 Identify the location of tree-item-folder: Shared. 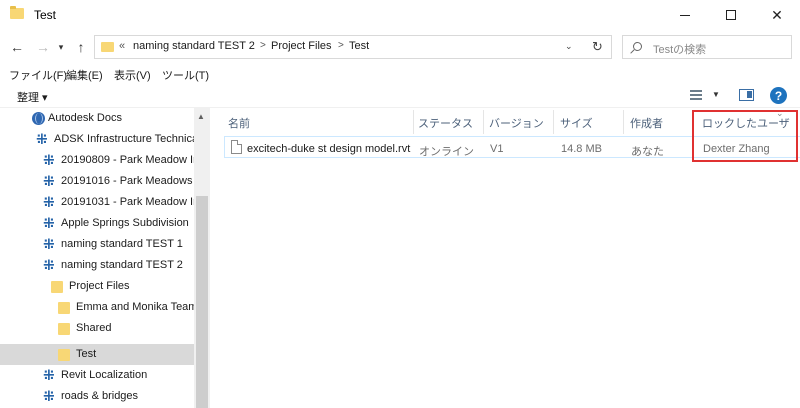
(97, 328).